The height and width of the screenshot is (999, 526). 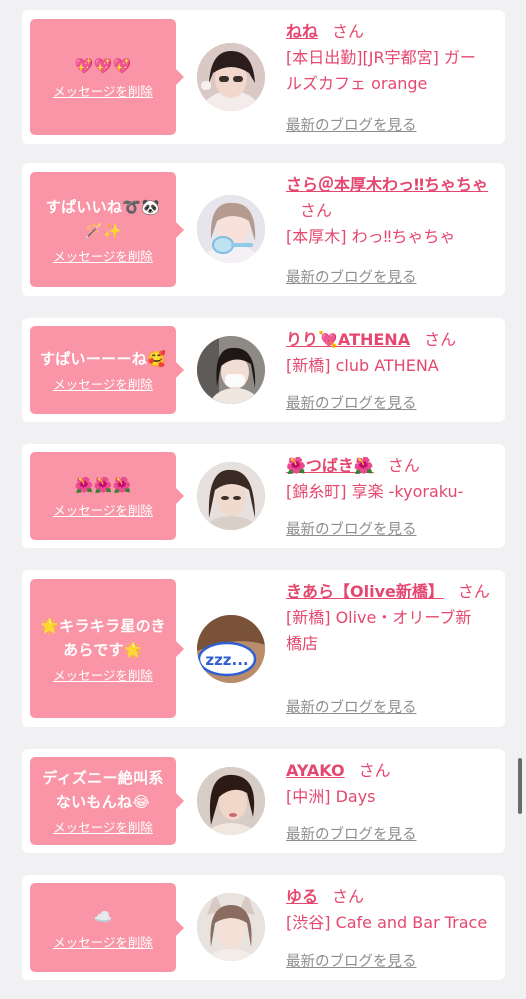 I want to click on scrollbar, so click(x=520, y=786).